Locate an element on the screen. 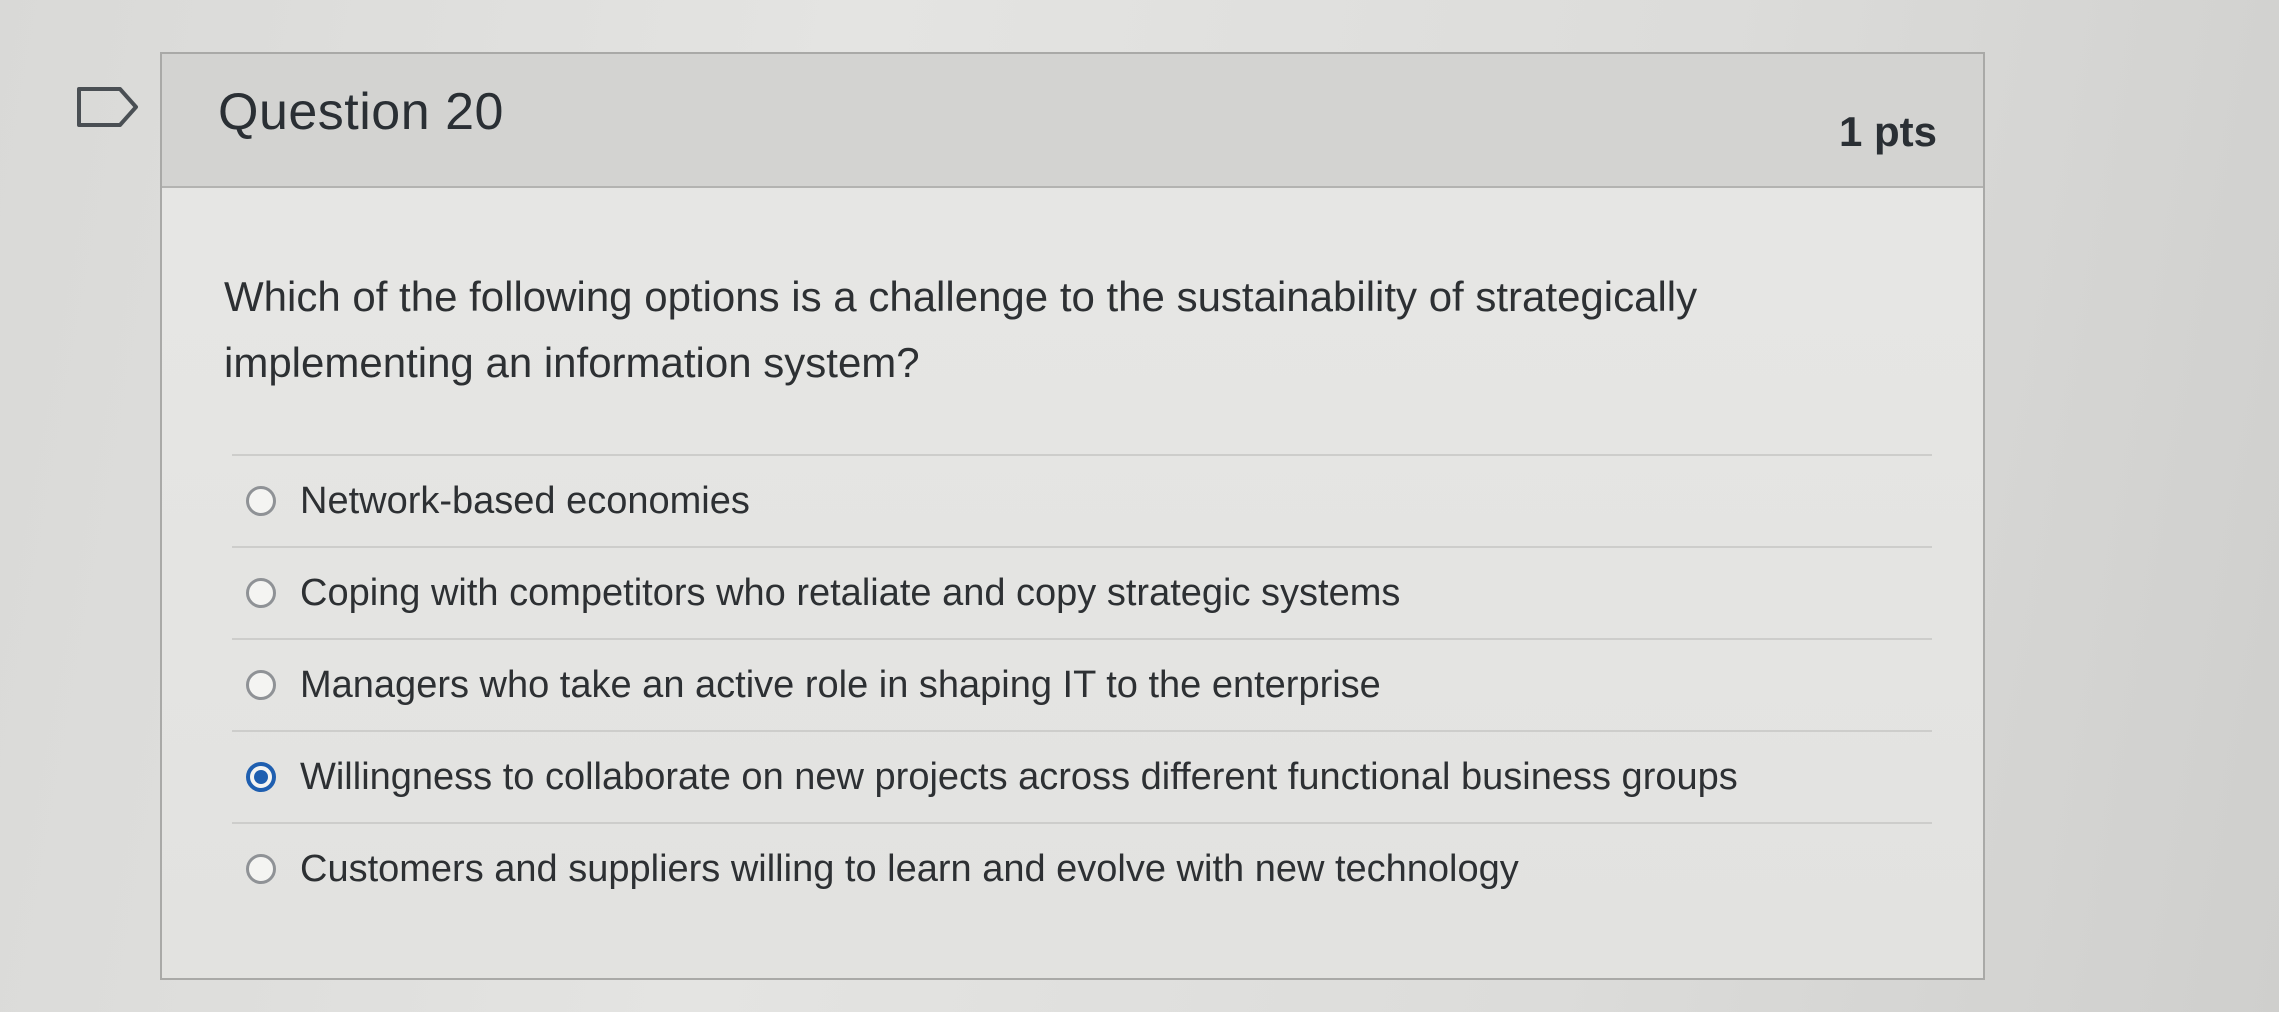  question-points: 1 pts is located at coordinates (1887, 131).